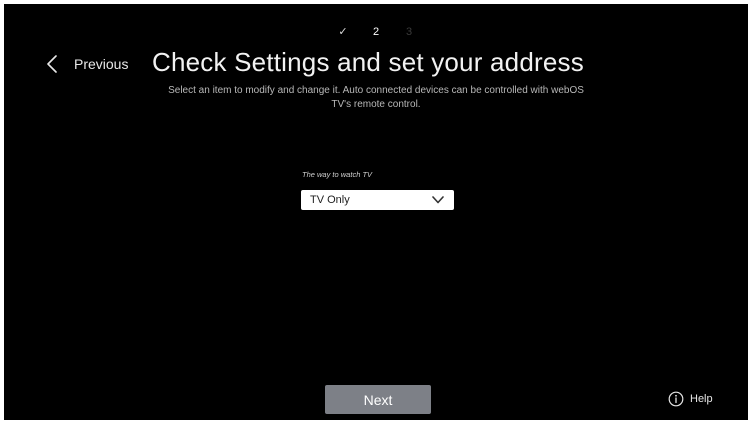  Describe the element at coordinates (343, 32) in the screenshot. I see `step-1-checkmark: ✓` at that location.